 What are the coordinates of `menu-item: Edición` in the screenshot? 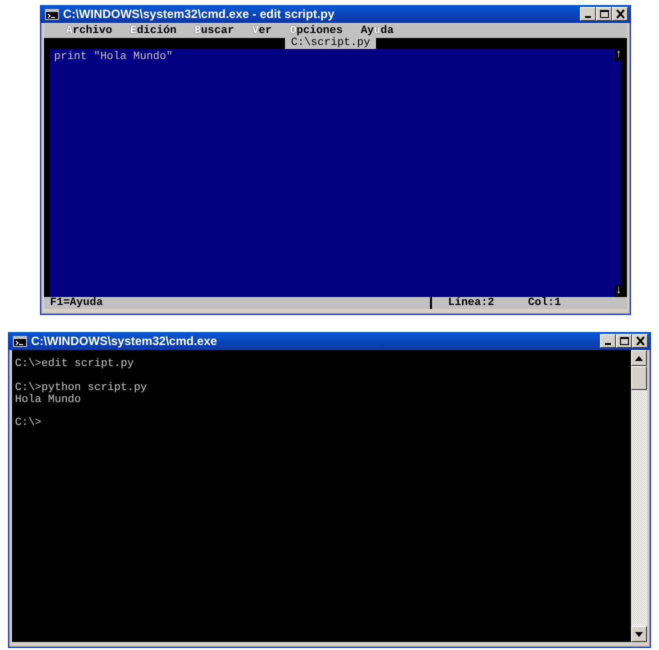 It's located at (153, 31).